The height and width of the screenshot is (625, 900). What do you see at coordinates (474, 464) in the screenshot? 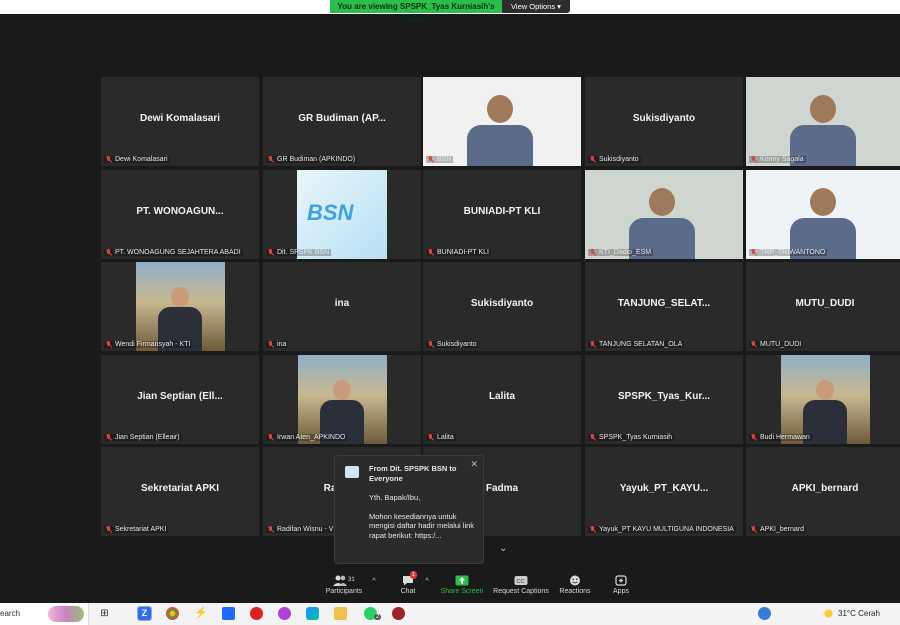
I see `close-icon: ✕` at bounding box center [474, 464].